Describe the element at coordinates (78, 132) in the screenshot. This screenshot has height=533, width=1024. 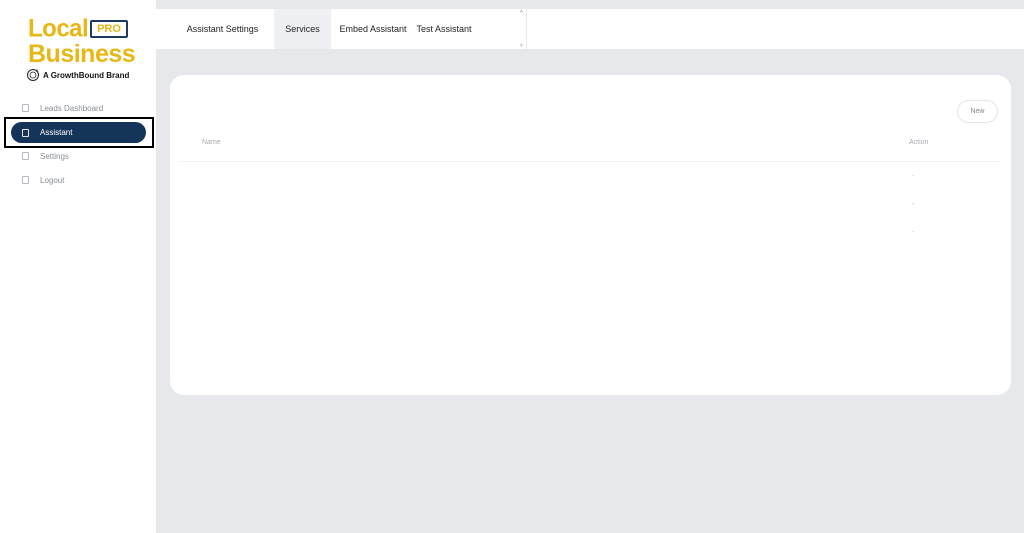
I see `sidebar-item-assistant: Assistant` at that location.